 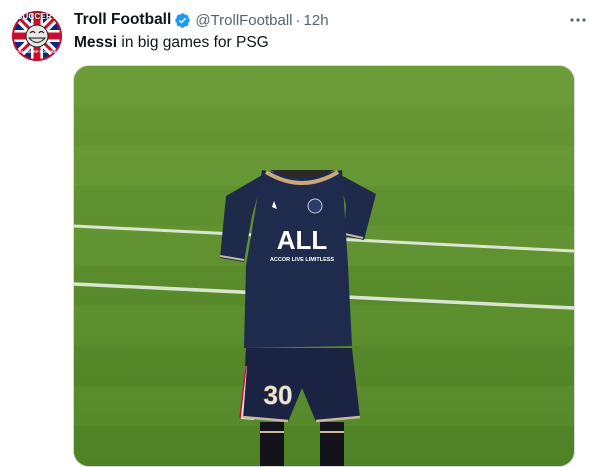 I want to click on verified-badge-icon, so click(x=182, y=20).